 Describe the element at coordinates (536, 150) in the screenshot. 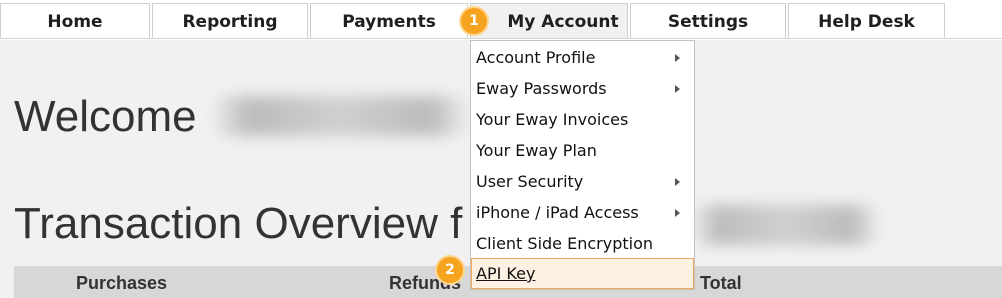

I see `menu-item-label: Your Eway Plan` at that location.